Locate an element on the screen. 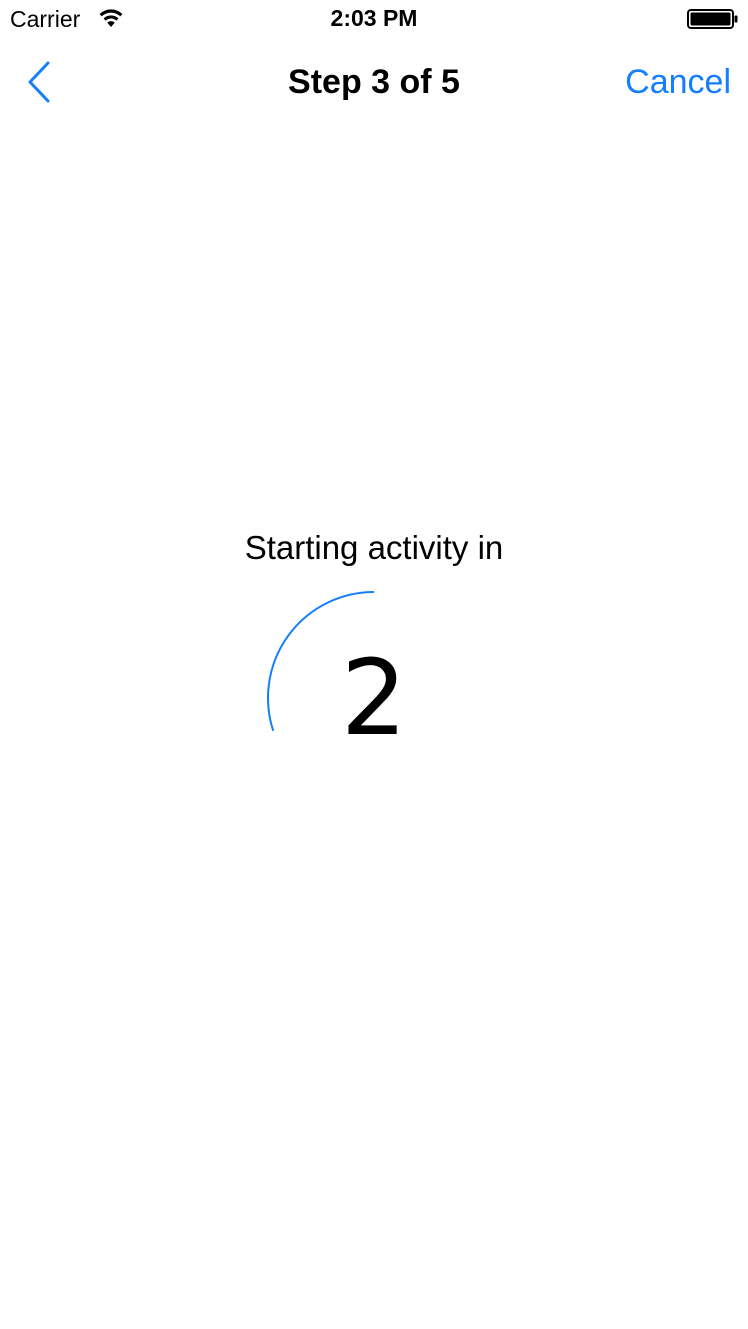  countdown-value: 2 is located at coordinates (374, 698).